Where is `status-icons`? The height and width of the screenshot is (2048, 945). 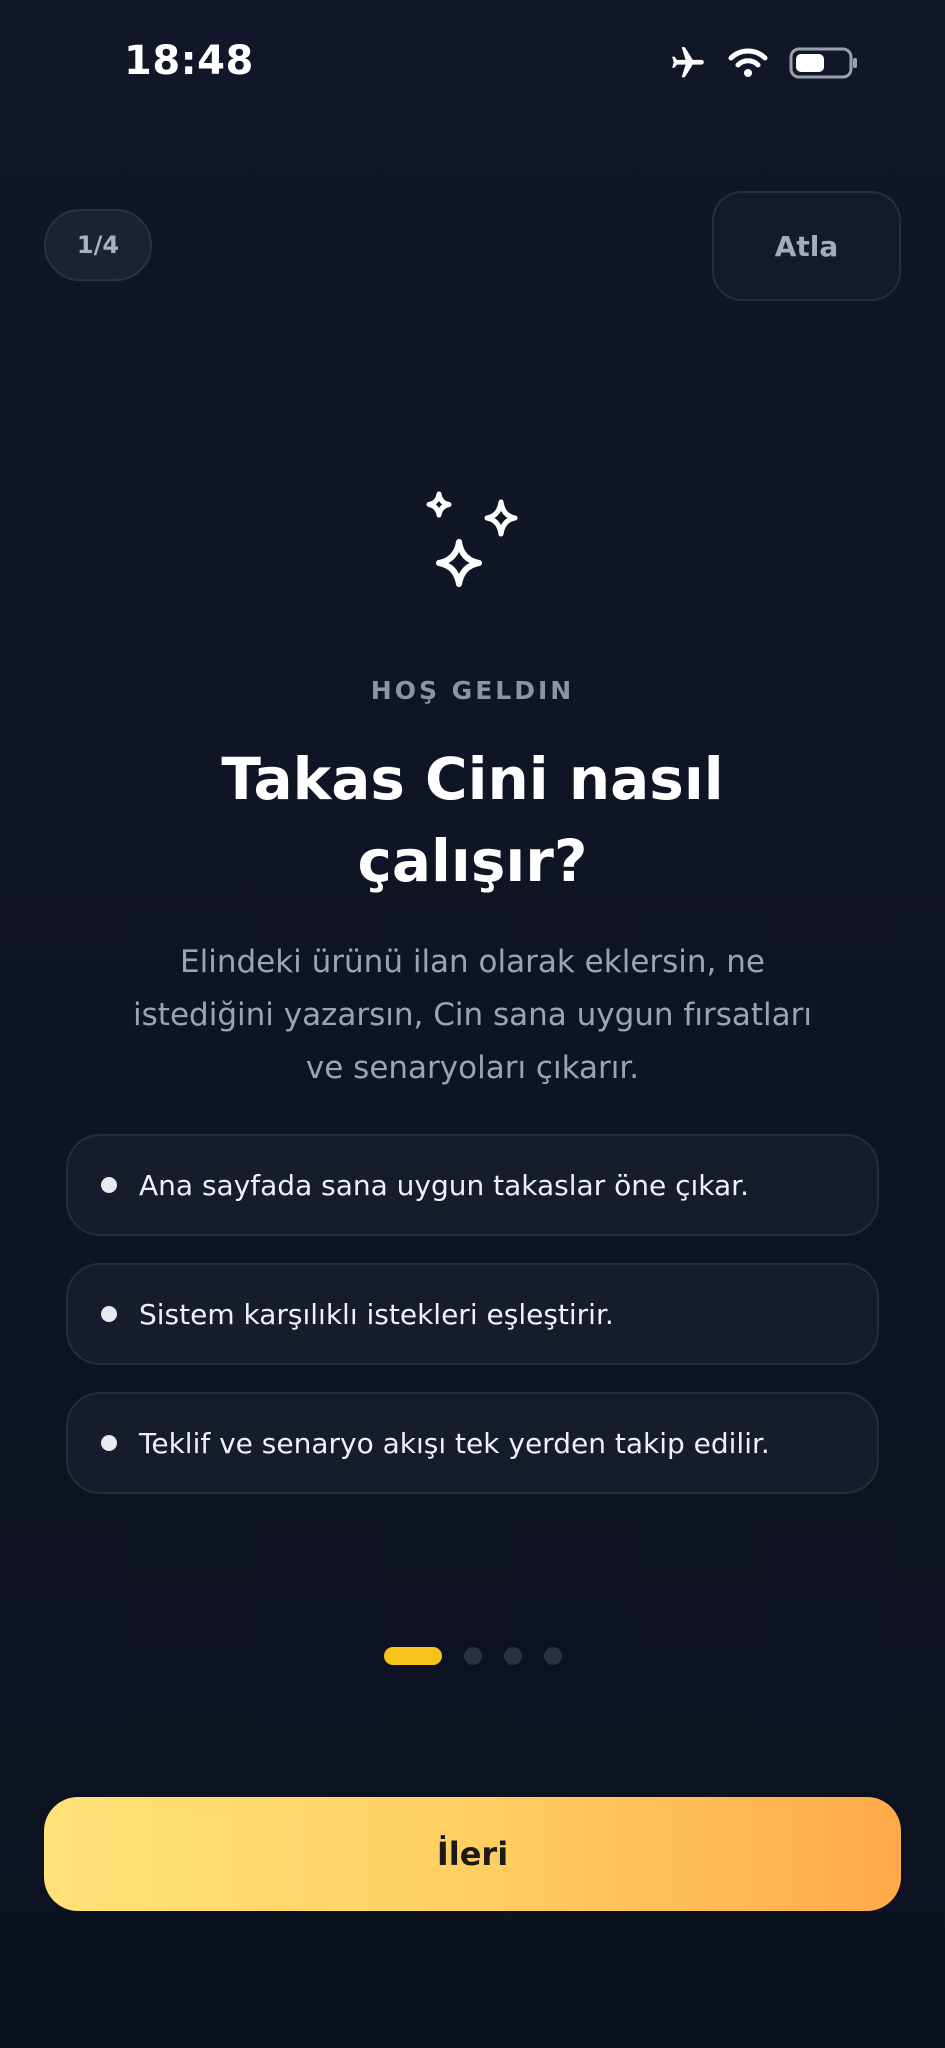
status-icons is located at coordinates (764, 63).